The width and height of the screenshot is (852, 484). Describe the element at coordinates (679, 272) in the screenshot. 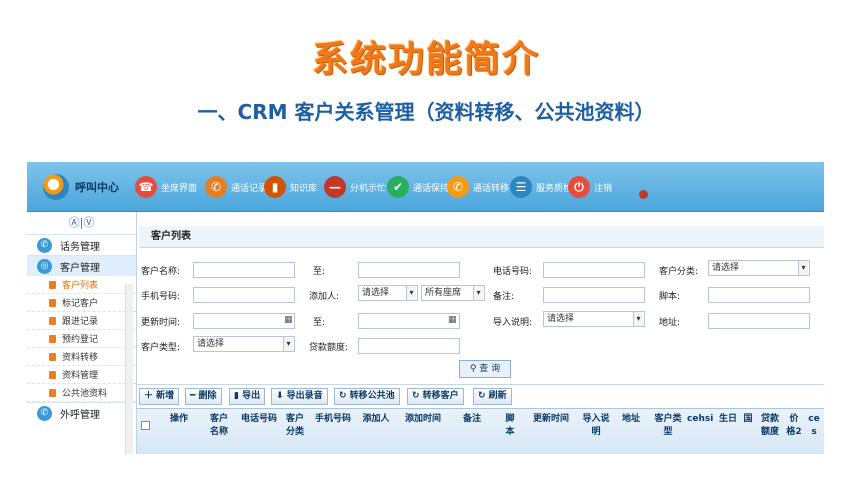

I see `category-label: 客户分类:` at that location.